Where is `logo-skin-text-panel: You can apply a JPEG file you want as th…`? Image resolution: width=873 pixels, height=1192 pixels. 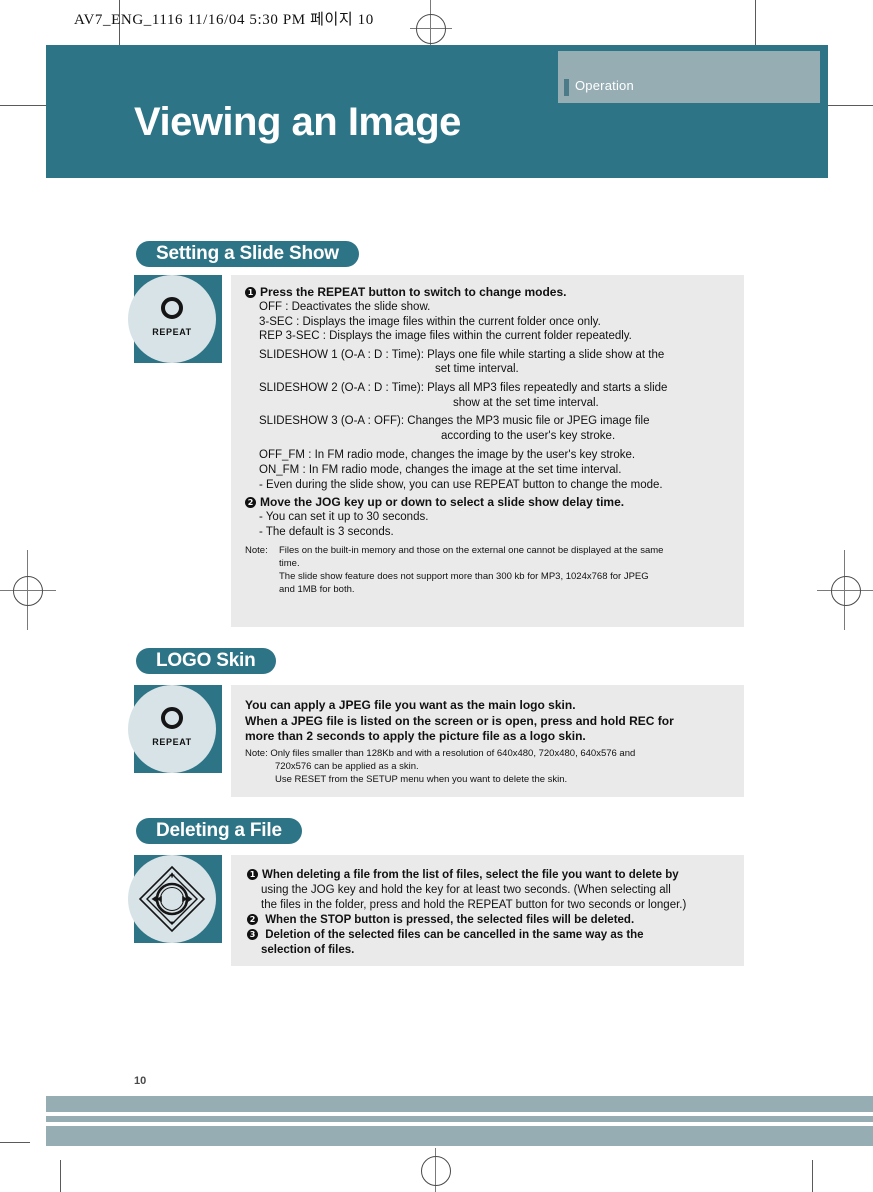 logo-skin-text-panel: You can apply a JPEG file you want as th… is located at coordinates (487, 741).